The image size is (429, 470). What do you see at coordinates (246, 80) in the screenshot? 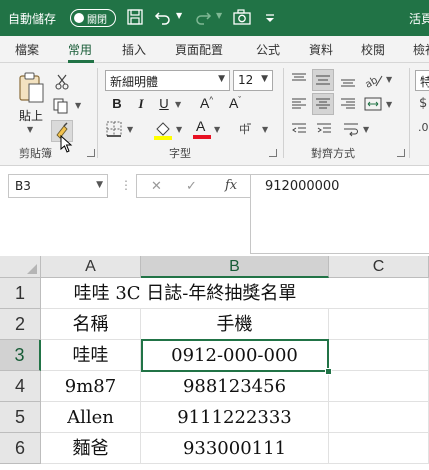
I see `font-size-value: 12` at bounding box center [246, 80].